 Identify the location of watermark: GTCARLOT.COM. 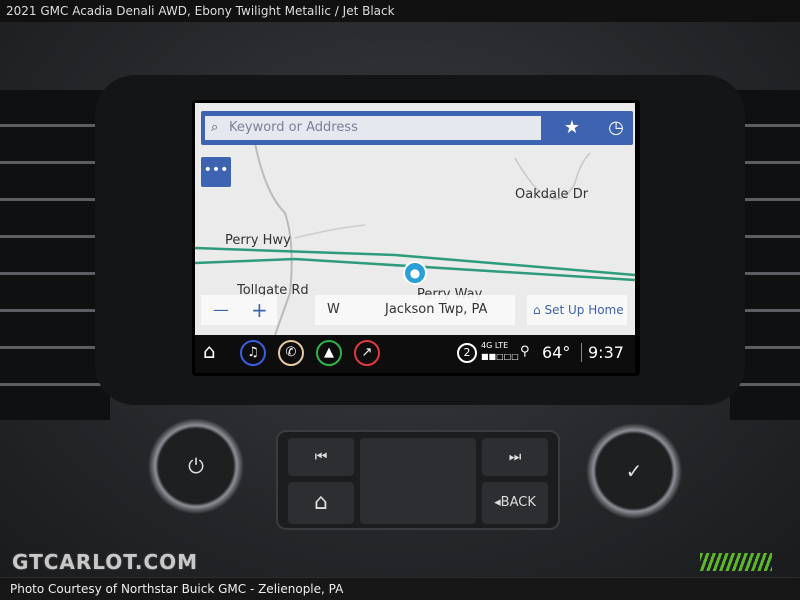
(105, 562).